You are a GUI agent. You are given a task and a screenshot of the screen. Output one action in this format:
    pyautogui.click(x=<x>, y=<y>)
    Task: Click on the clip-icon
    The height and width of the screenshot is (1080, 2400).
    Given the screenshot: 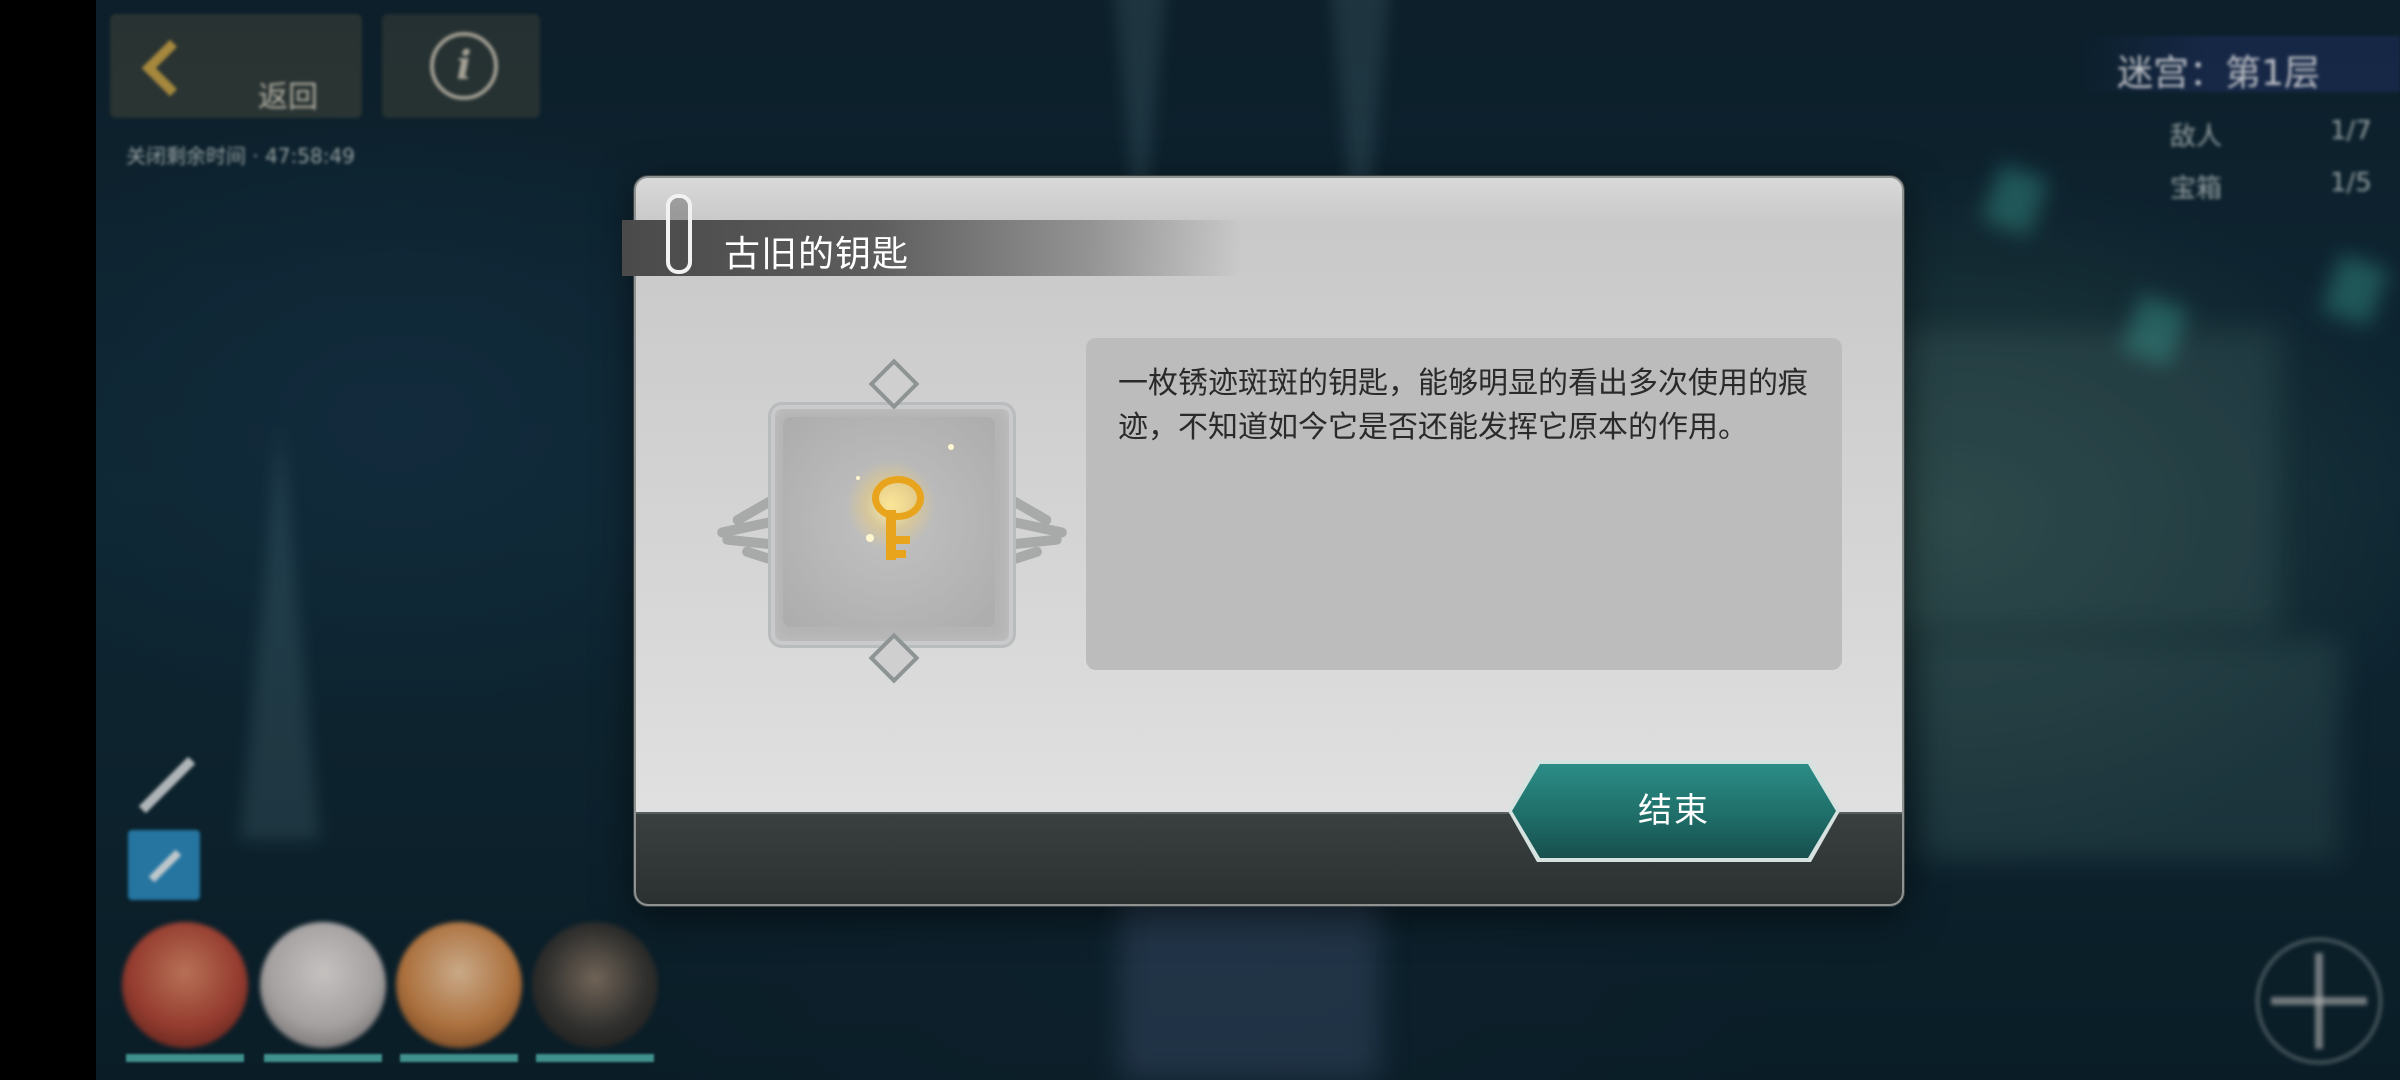 What is the action you would take?
    pyautogui.click(x=679, y=234)
    